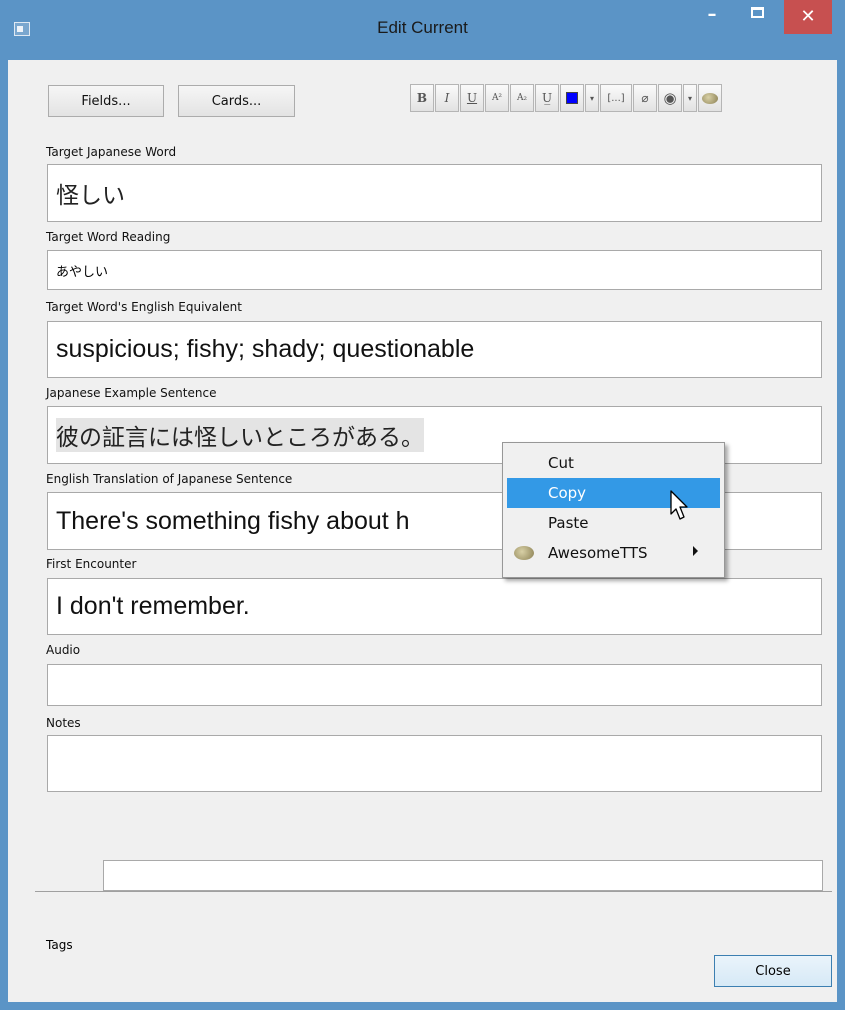  Describe the element at coordinates (463, 875) in the screenshot. I see `tags-input` at that location.